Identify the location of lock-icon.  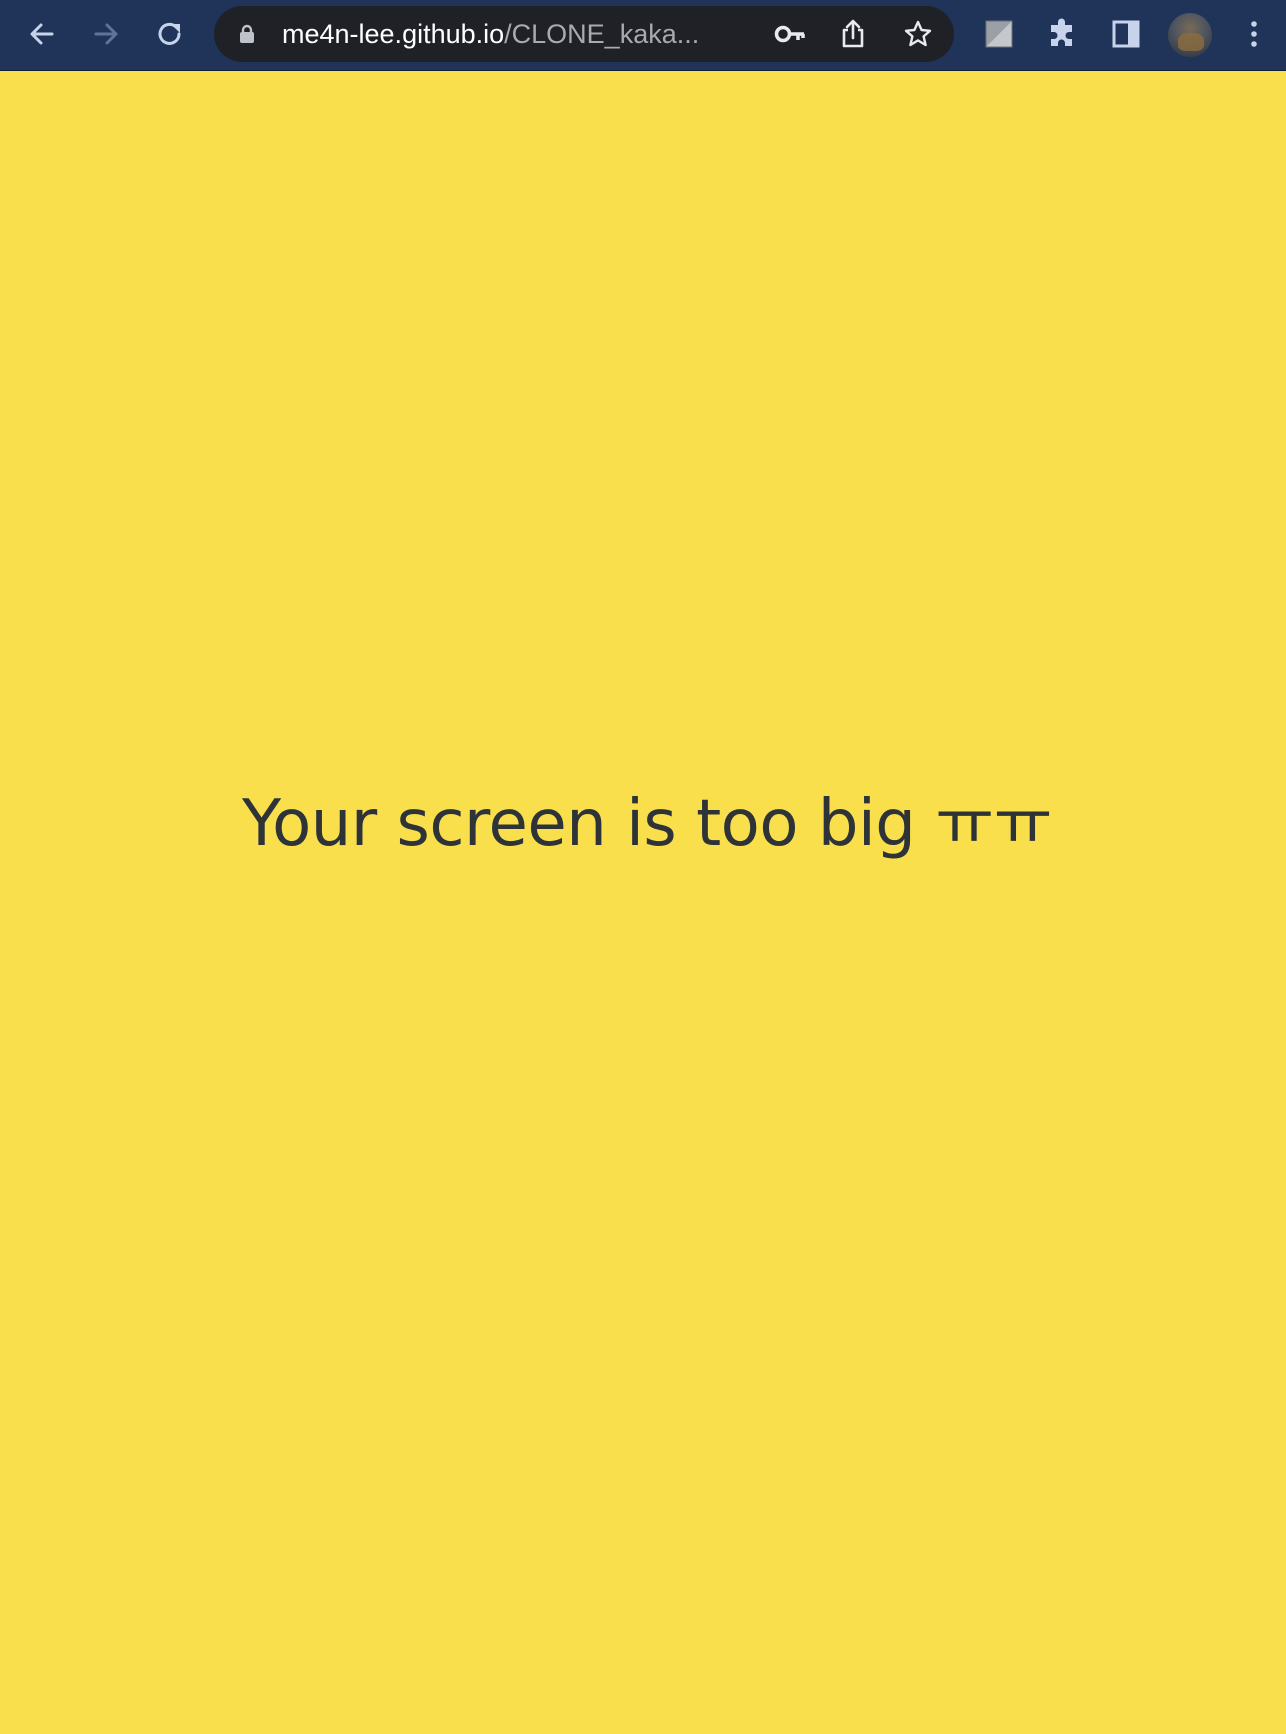
(247, 34).